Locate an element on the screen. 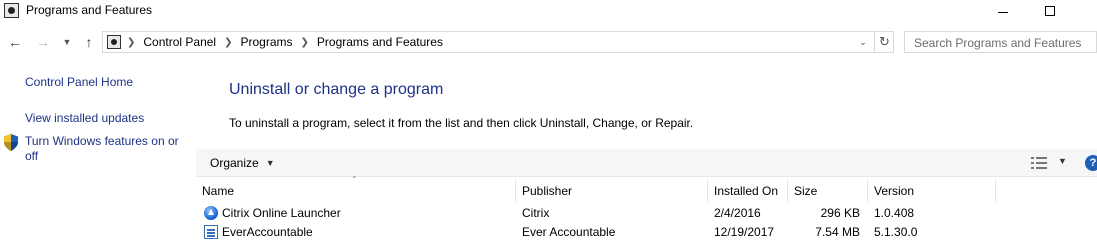  maximize-button is located at coordinates (1050, 11).